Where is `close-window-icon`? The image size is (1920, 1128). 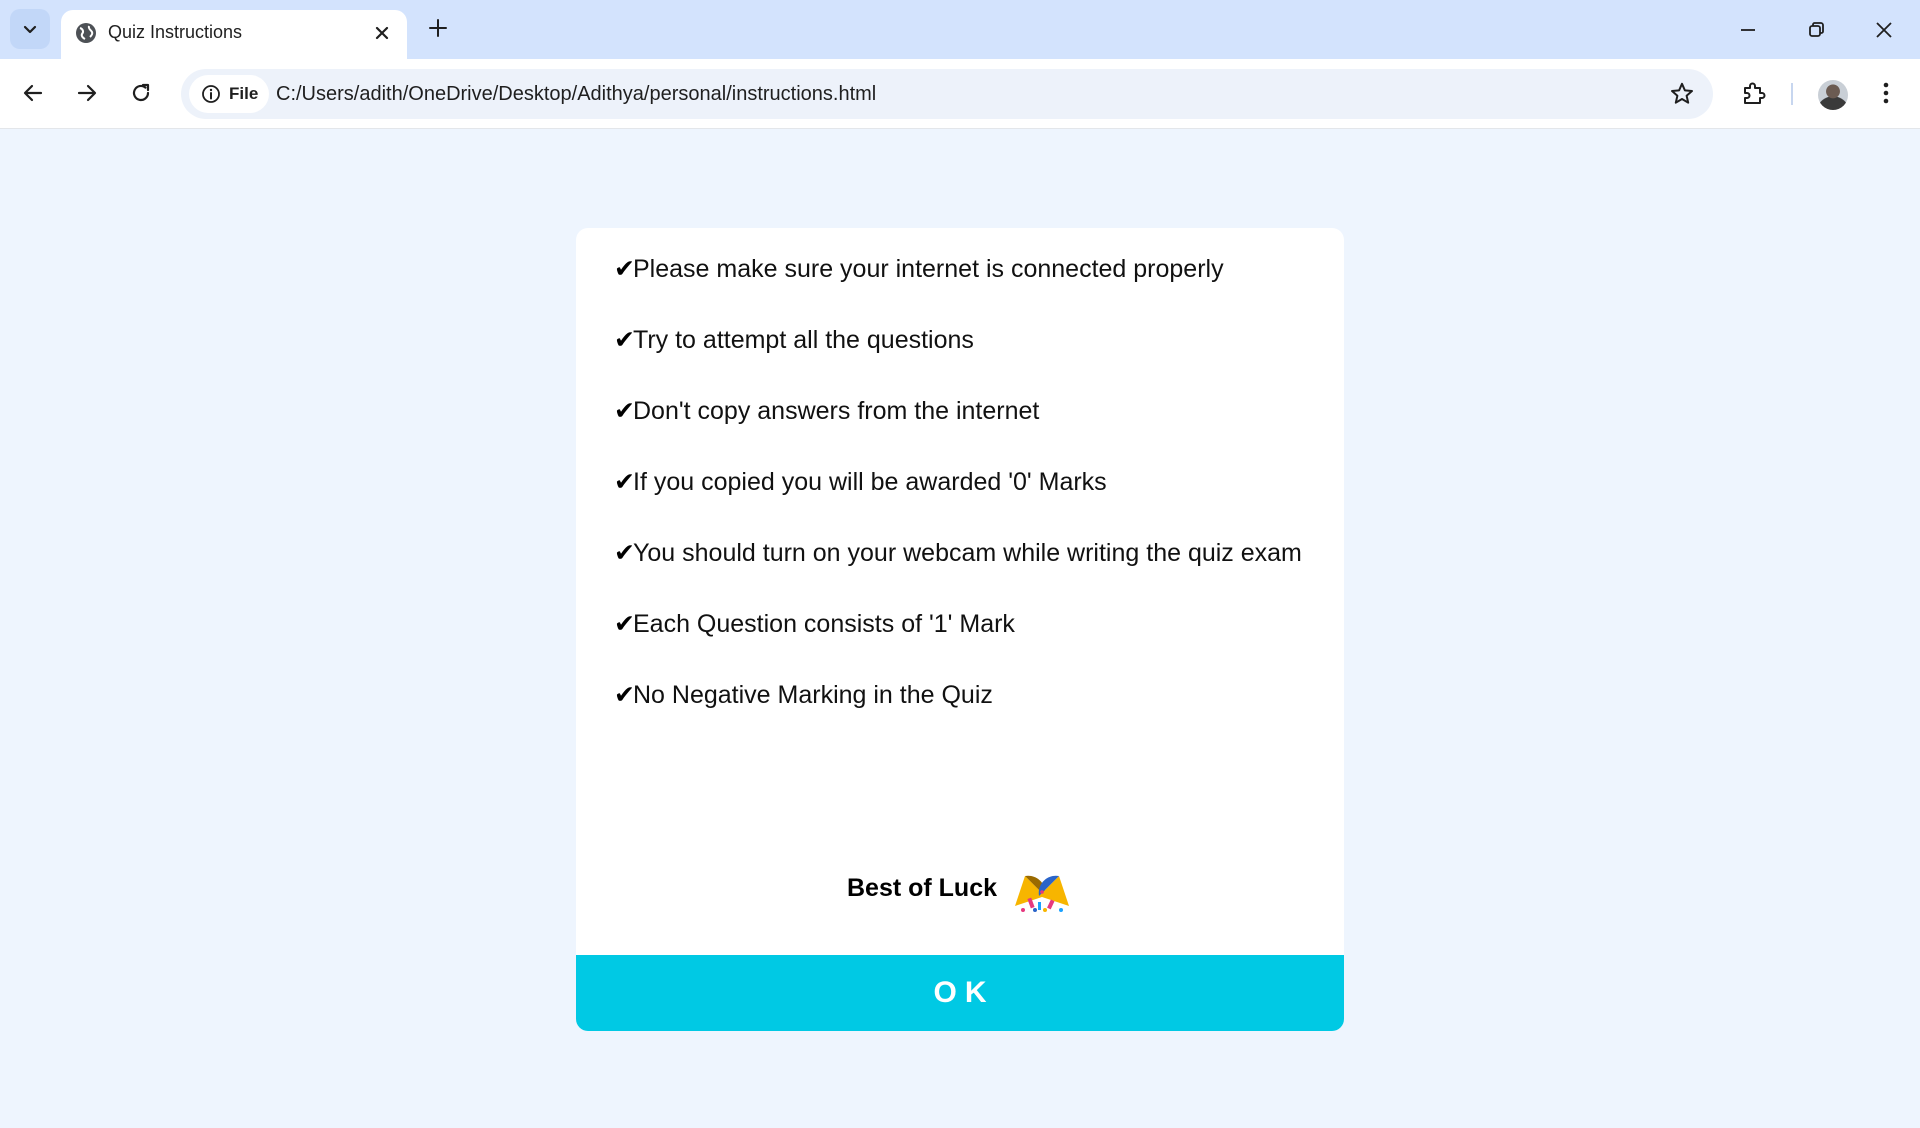 close-window-icon is located at coordinates (1884, 30).